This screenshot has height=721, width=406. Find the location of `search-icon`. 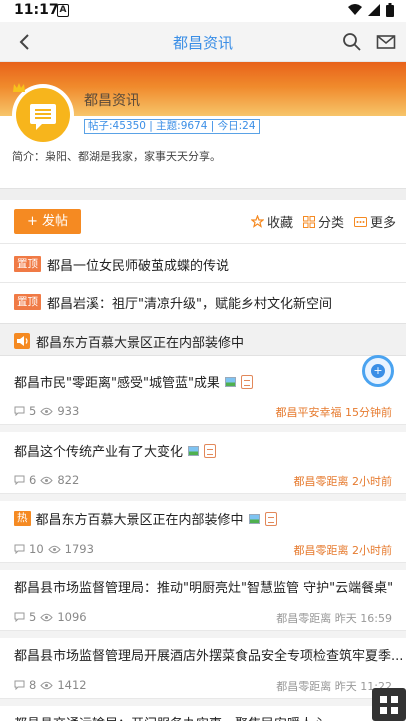

search-icon is located at coordinates (352, 42).